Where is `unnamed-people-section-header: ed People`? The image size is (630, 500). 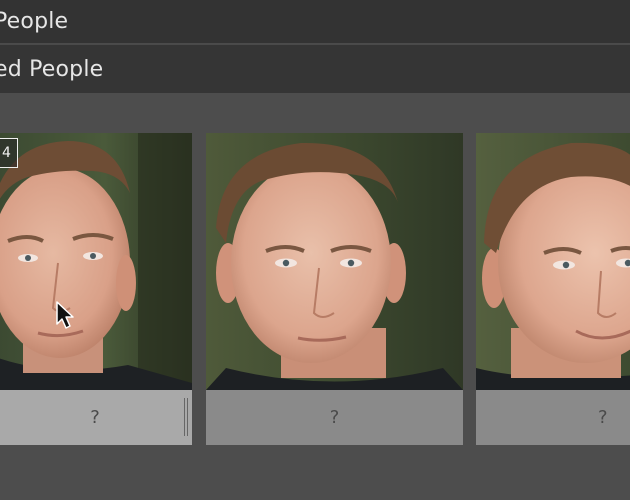
unnamed-people-section-header: ed People is located at coordinates (315, 69).